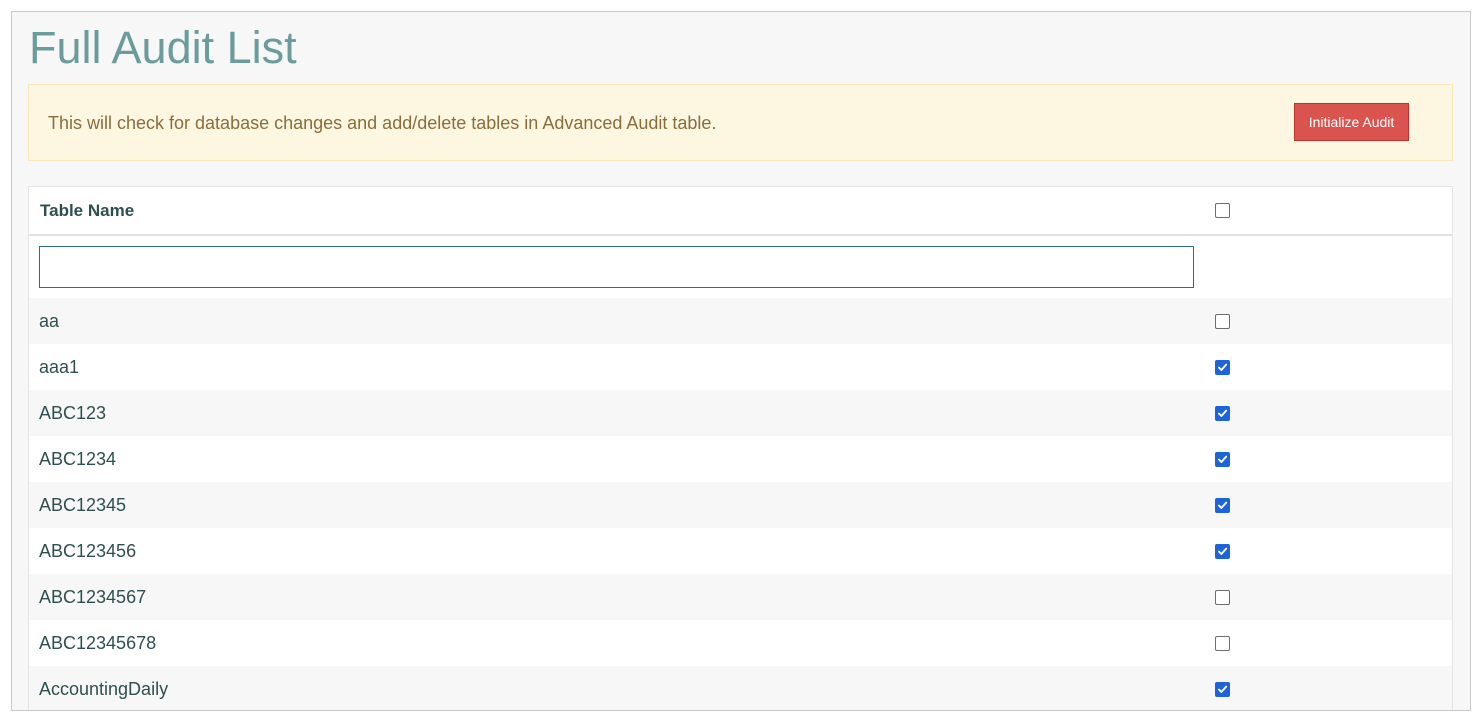  I want to click on table-row-name: ABC123, so click(73, 413).